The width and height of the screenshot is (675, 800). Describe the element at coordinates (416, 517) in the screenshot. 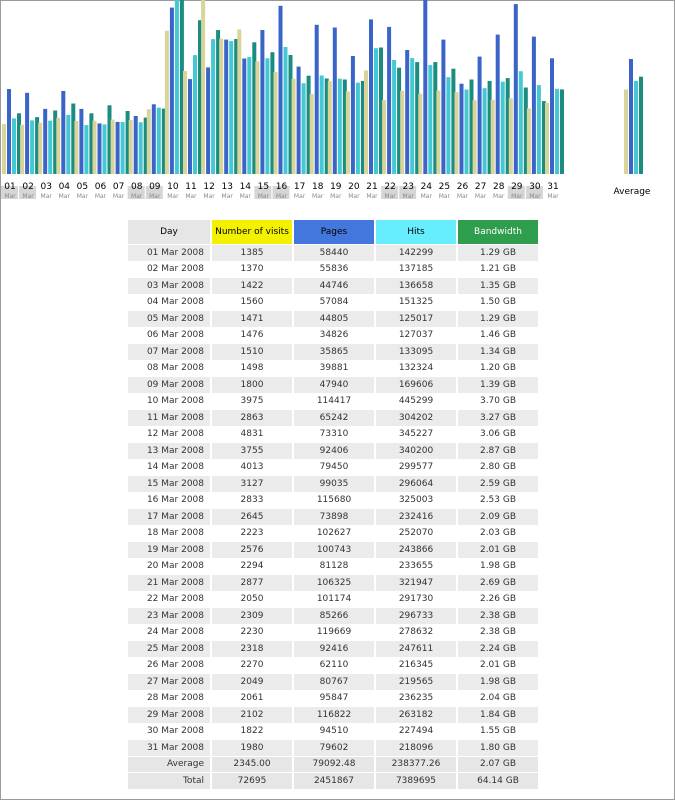

I see `cell-hits: 232416` at that location.